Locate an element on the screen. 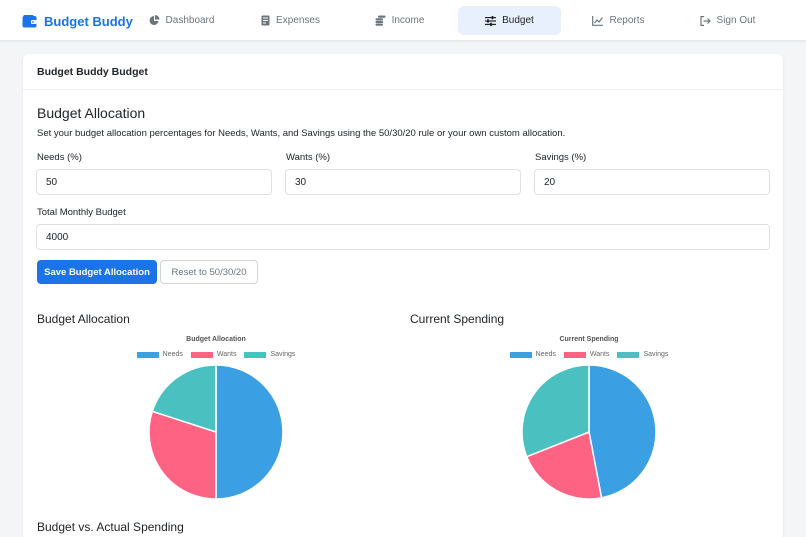  spending-chart-legend: Needs Wants Savings is located at coordinates (589, 354).